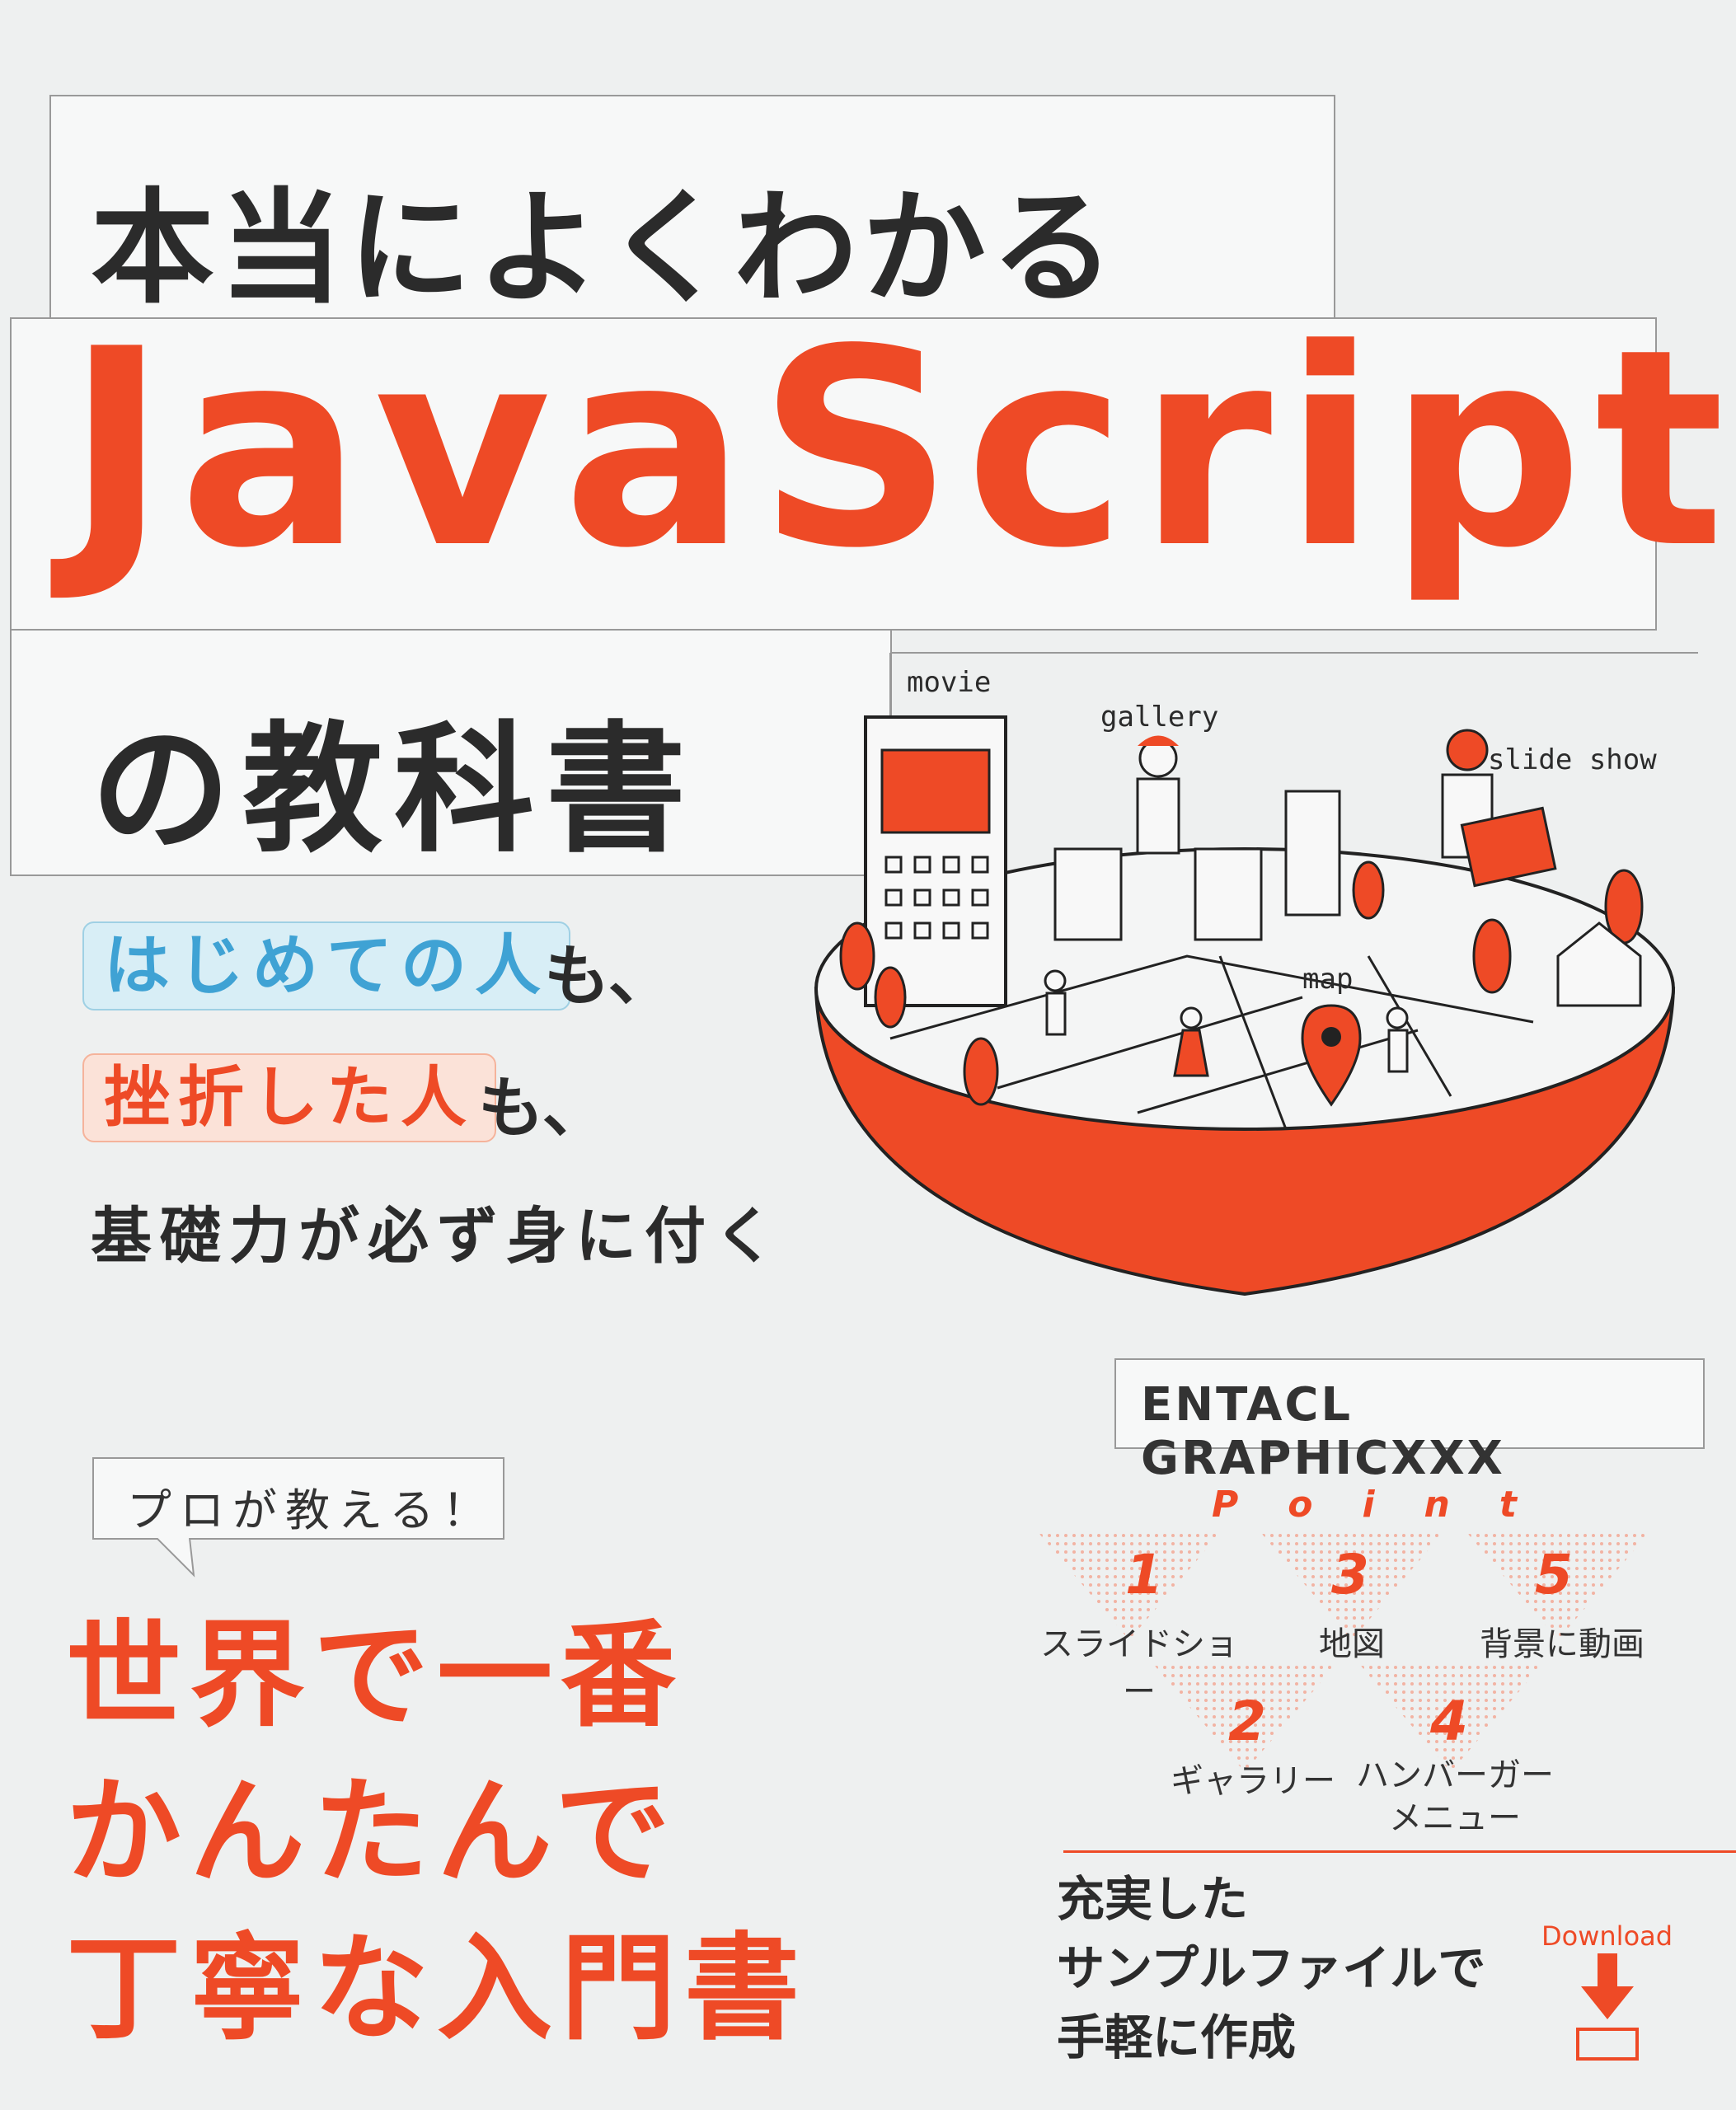 Image resolution: width=1736 pixels, height=2110 pixels. Describe the element at coordinates (394, 791) in the screenshot. I see `title-line-3: の教科書` at that location.